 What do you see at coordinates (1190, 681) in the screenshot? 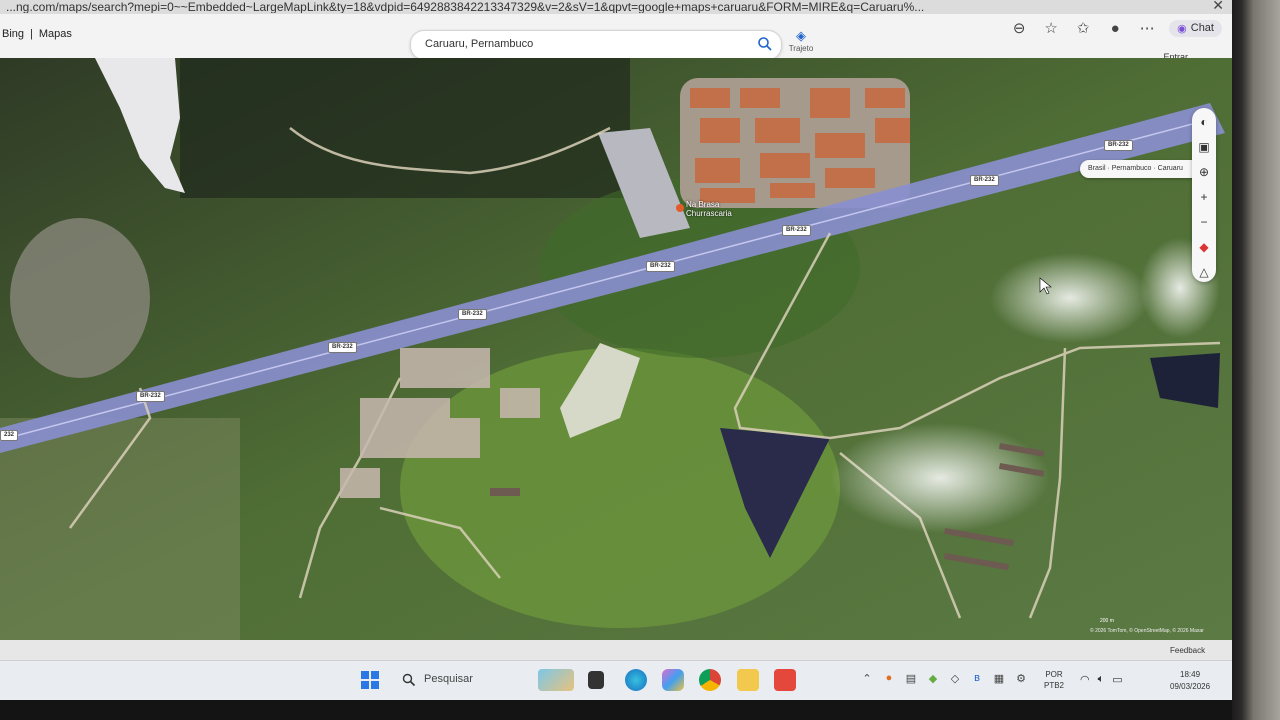
I see `taskbar-clock: 18:49 09/03/2026` at bounding box center [1190, 681].